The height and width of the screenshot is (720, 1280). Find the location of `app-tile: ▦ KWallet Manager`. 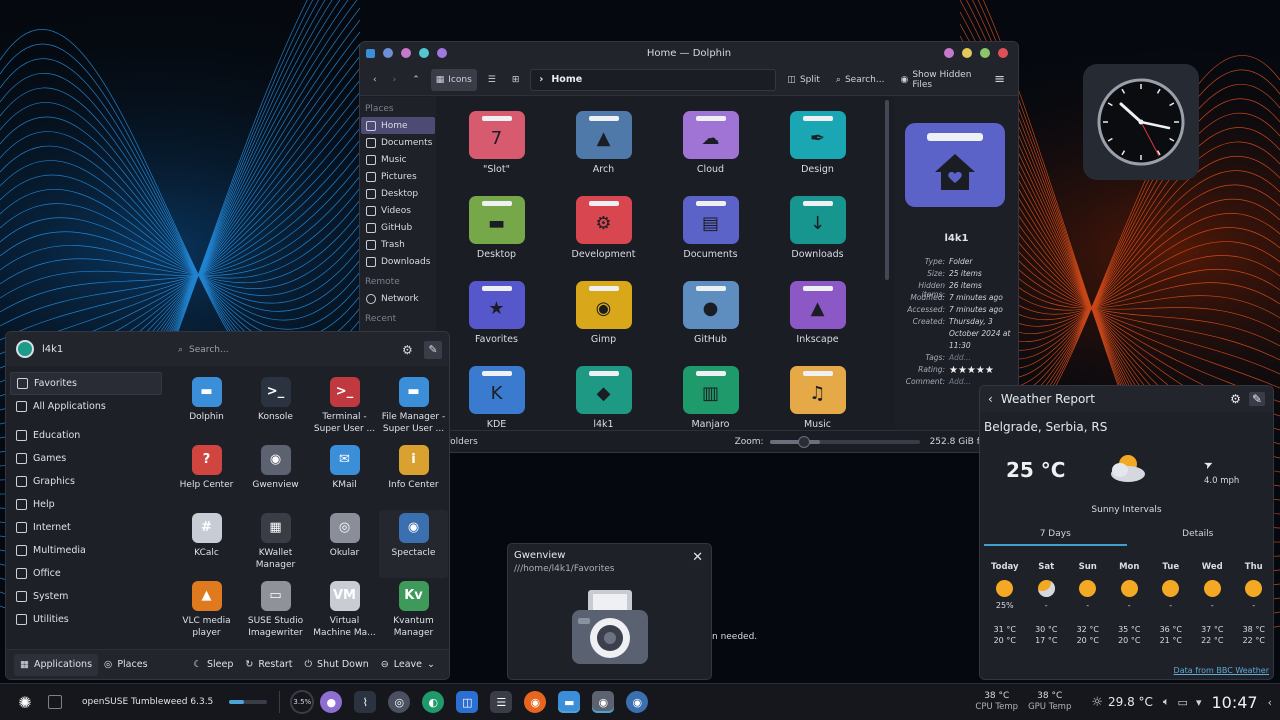

app-tile: ▦ KWallet Manager is located at coordinates (275, 544).